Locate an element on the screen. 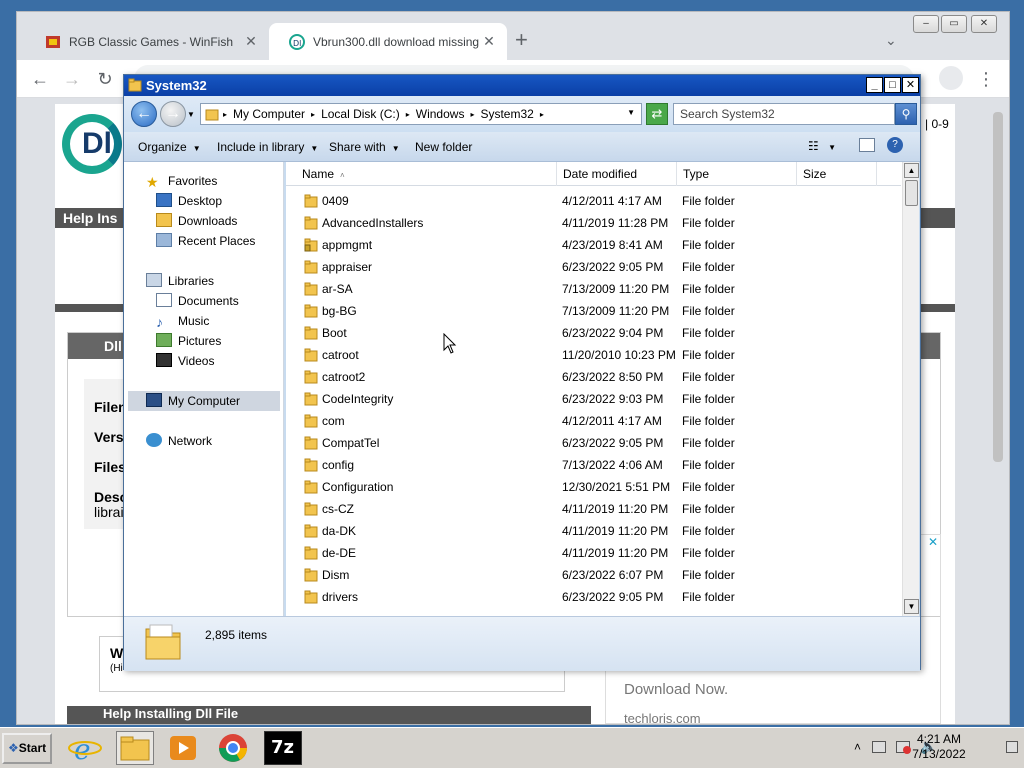 This screenshot has height=768, width=1024. file-list-scrollbar: ▲ ▼ is located at coordinates (910, 389).